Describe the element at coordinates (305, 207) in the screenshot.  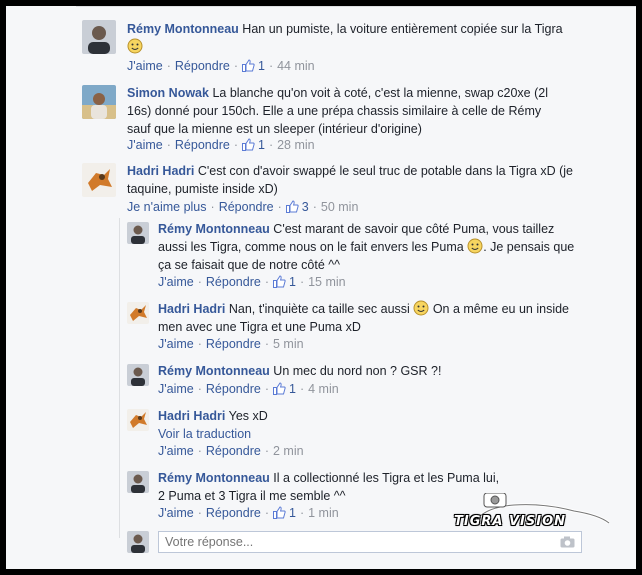
I see `like-count: 3` at that location.